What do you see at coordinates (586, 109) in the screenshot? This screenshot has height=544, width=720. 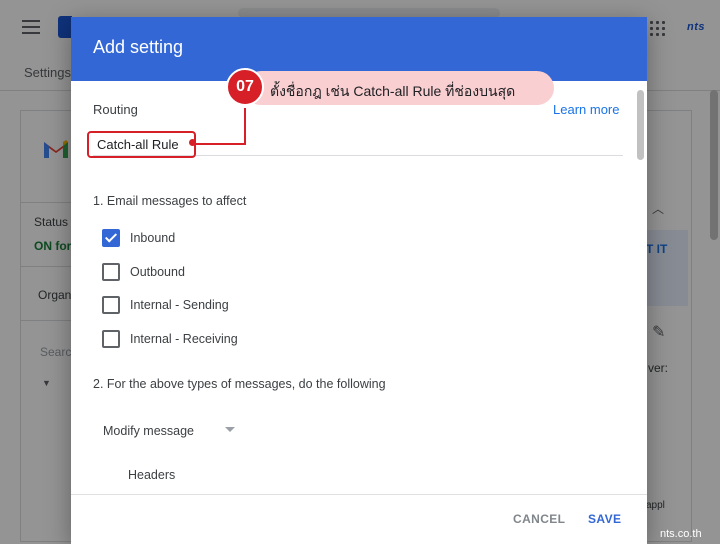 I see `learn-more-link: Learn more` at bounding box center [586, 109].